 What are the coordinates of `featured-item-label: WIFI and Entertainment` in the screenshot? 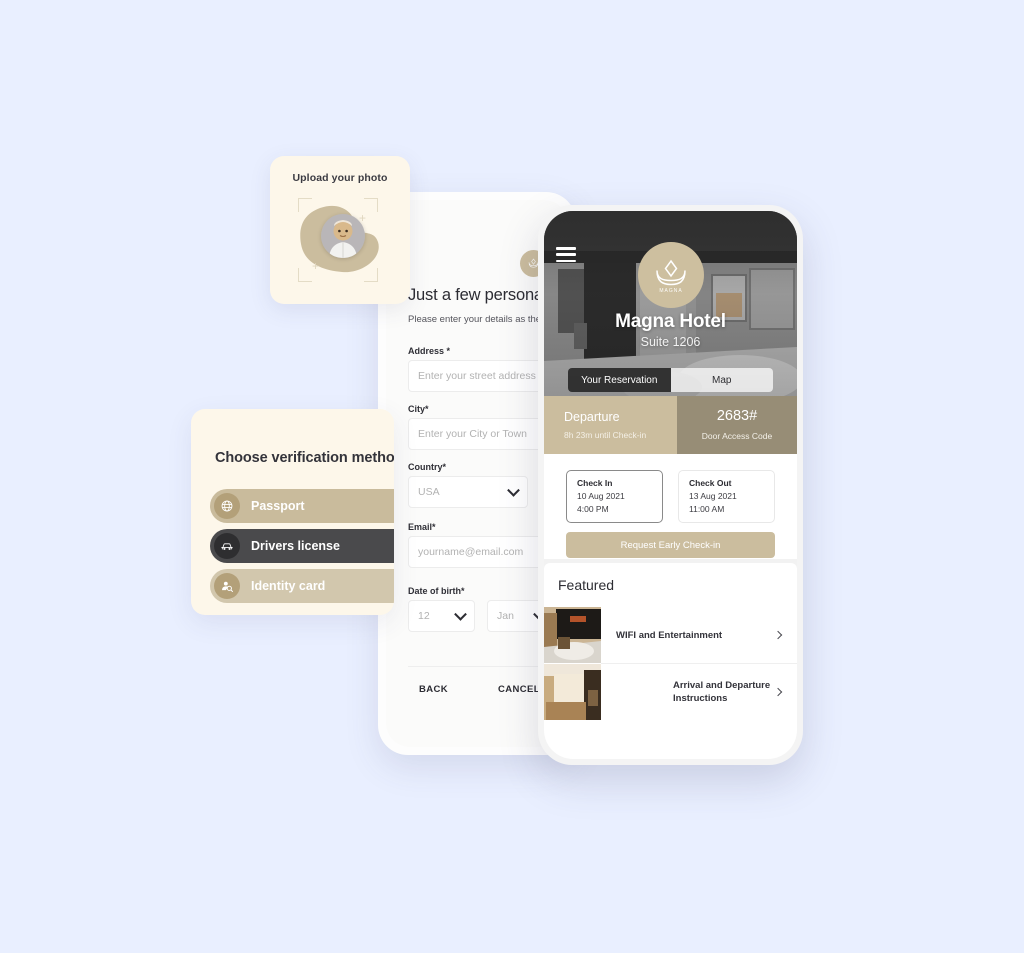 It's located at (669, 635).